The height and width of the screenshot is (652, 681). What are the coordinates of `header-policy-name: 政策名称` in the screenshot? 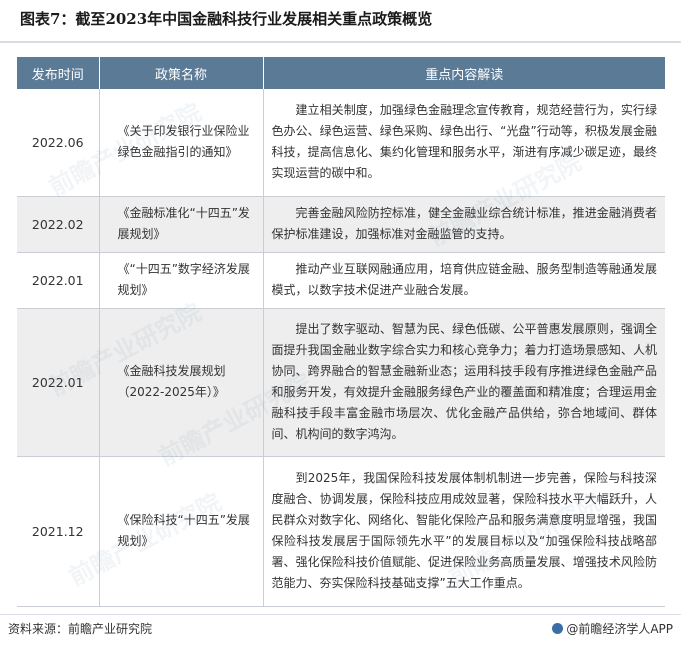 It's located at (181, 73).